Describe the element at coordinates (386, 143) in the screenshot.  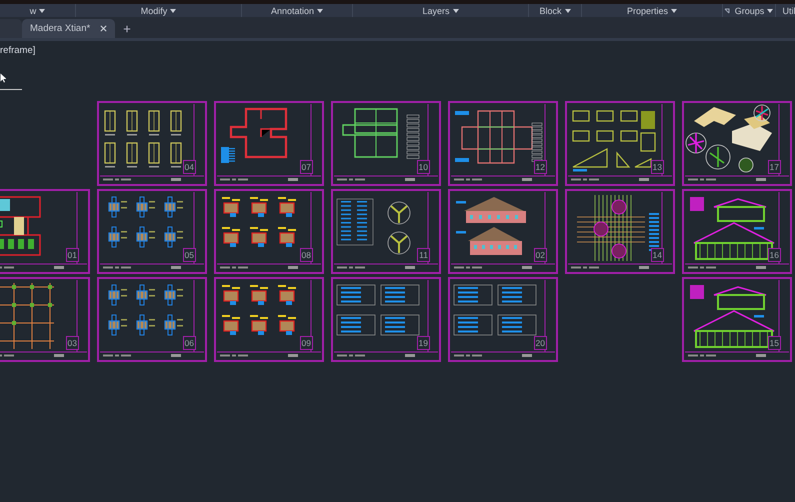
I see `drawing-sheet: 10` at that location.